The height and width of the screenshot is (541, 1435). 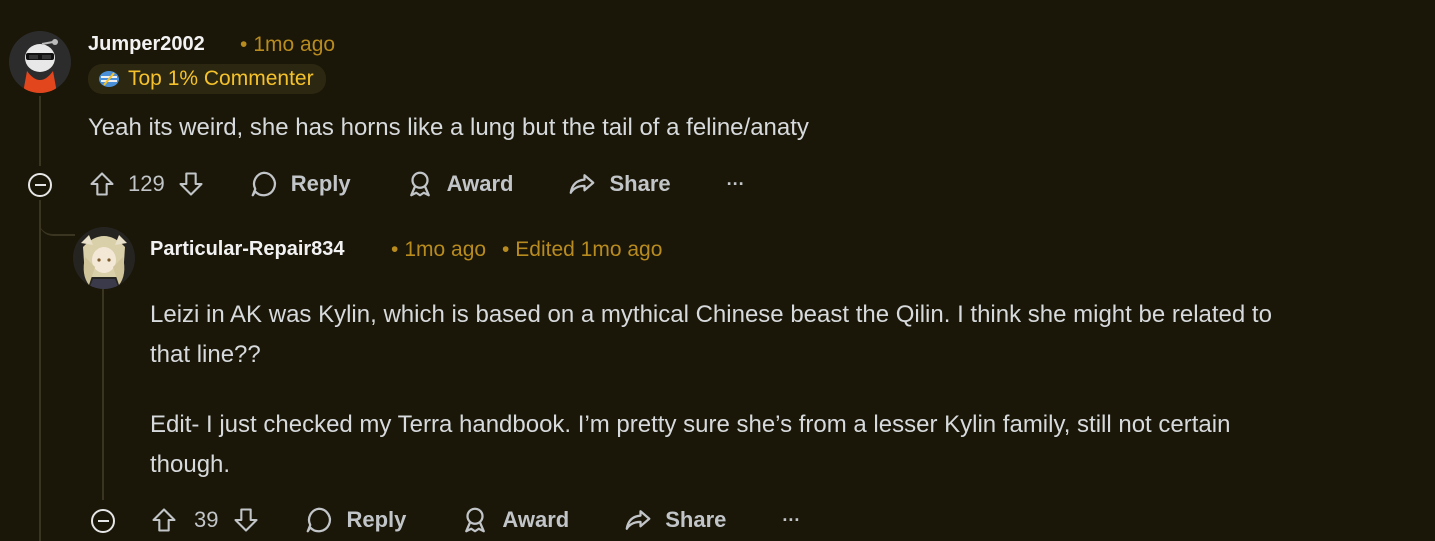 What do you see at coordinates (247, 249) in the screenshot?
I see `comment-author: Particular-Repair834` at bounding box center [247, 249].